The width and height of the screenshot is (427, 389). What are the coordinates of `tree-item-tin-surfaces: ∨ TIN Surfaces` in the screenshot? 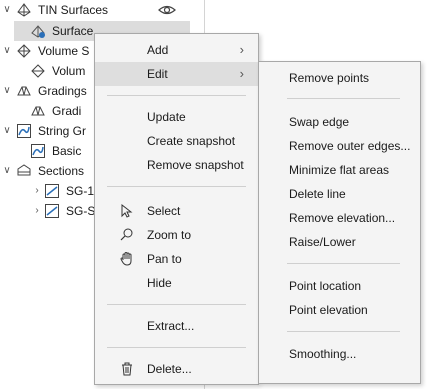 It's located at (102, 10).